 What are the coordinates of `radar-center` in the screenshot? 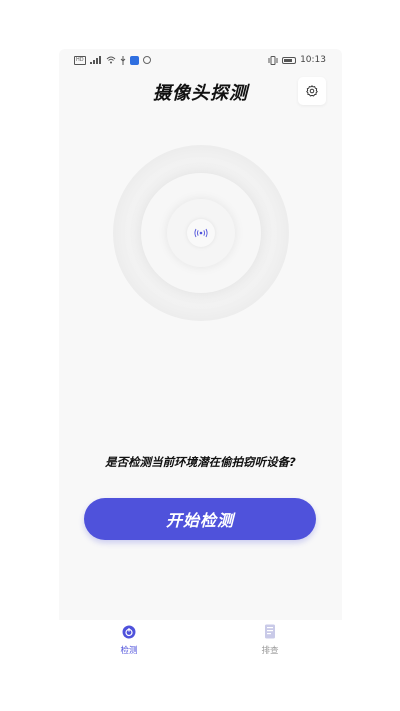 It's located at (201, 233).